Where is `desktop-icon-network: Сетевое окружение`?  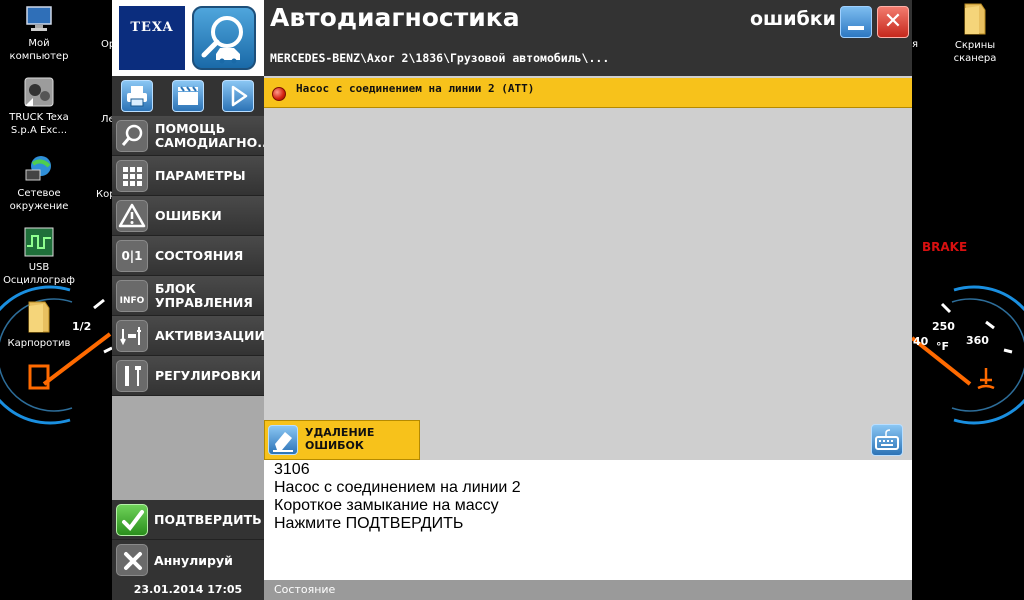 desktop-icon-network: Сетевое окружение is located at coordinates (39, 182).